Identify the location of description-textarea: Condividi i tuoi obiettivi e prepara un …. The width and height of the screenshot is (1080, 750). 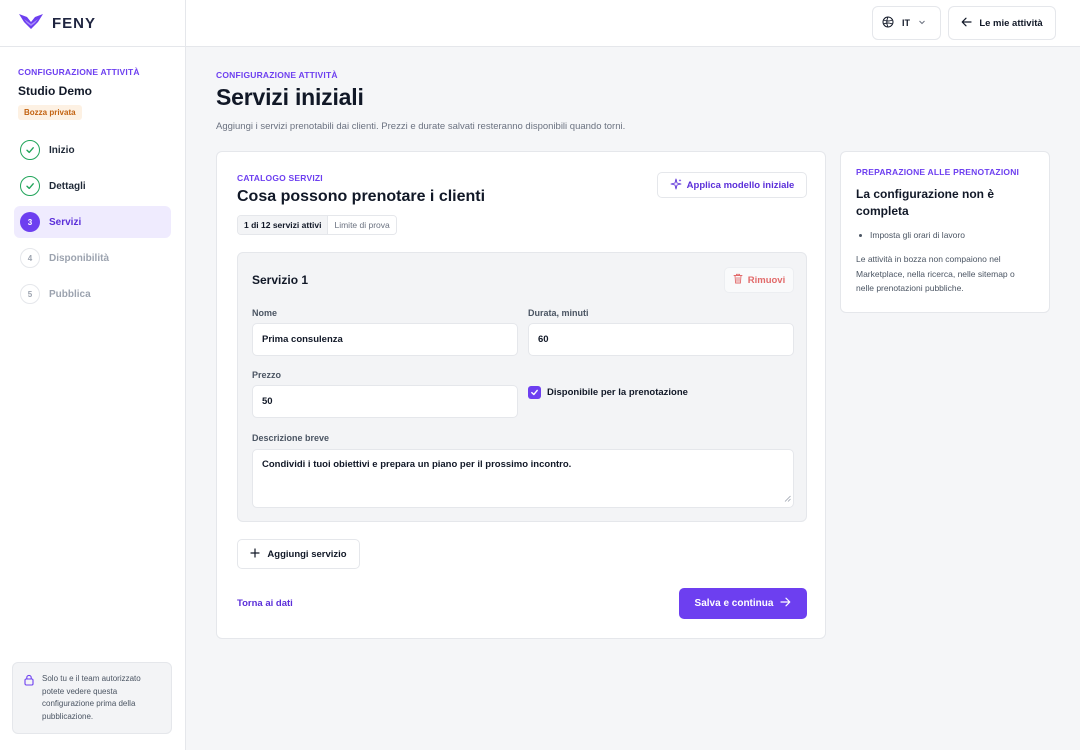
(523, 478).